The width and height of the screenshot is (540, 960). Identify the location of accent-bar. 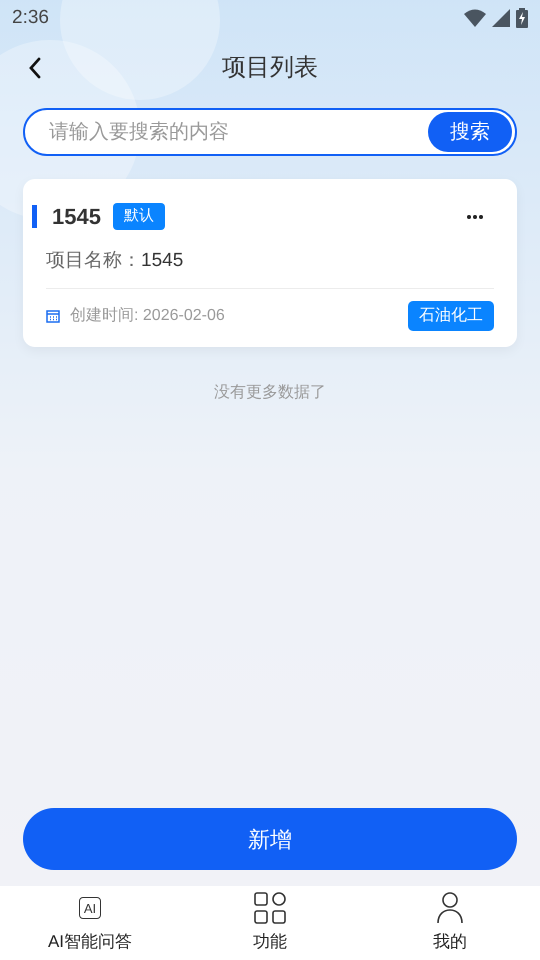
(34, 216).